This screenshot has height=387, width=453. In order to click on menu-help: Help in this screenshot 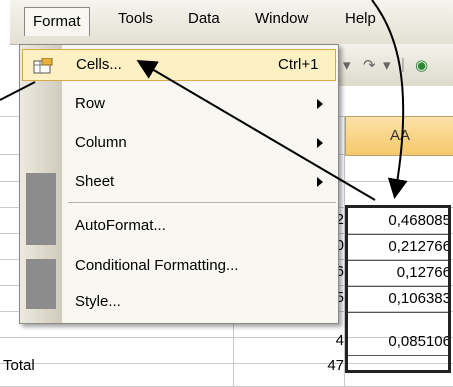, I will do `click(360, 18)`.